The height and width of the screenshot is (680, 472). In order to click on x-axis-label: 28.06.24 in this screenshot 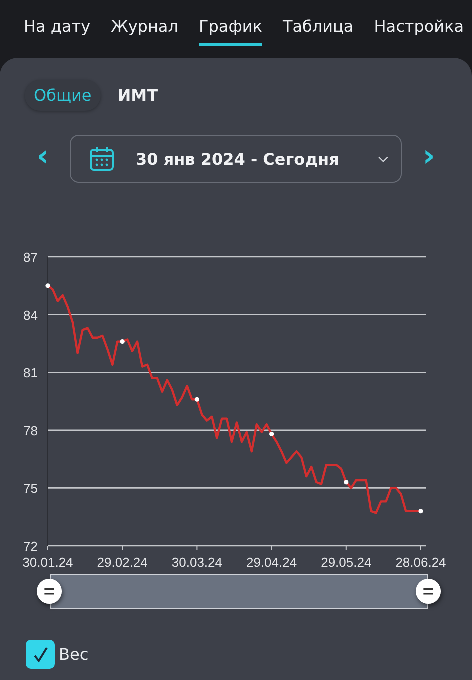, I will do `click(421, 562)`.